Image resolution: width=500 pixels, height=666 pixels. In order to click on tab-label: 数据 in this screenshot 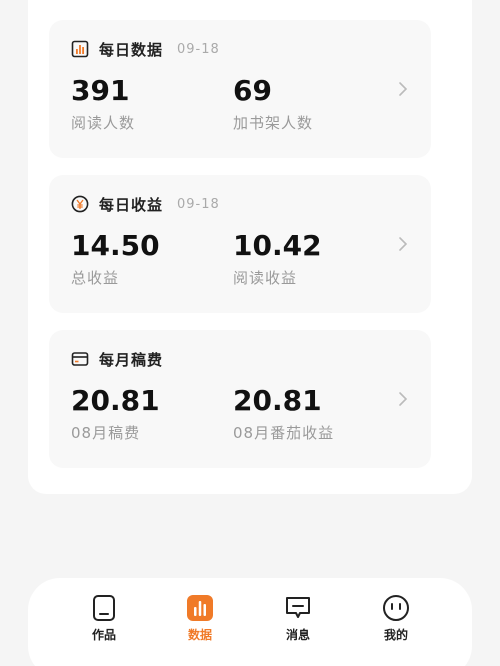, I will do `click(199, 635)`.